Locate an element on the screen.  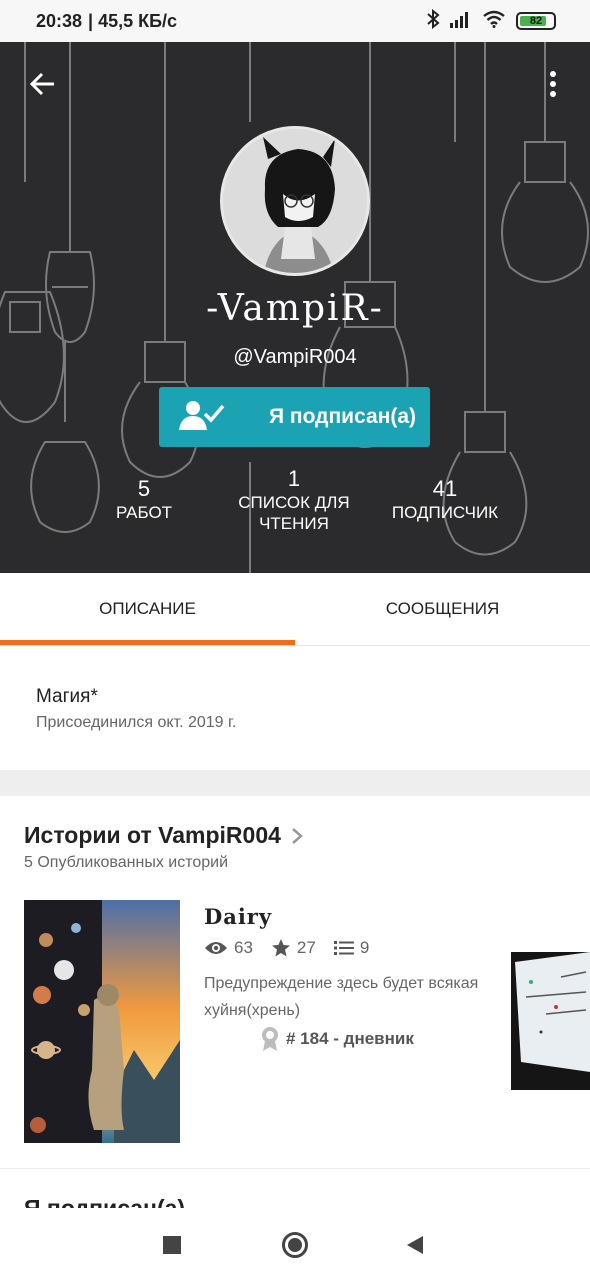
triangle-back-icon is located at coordinates (415, 1245).